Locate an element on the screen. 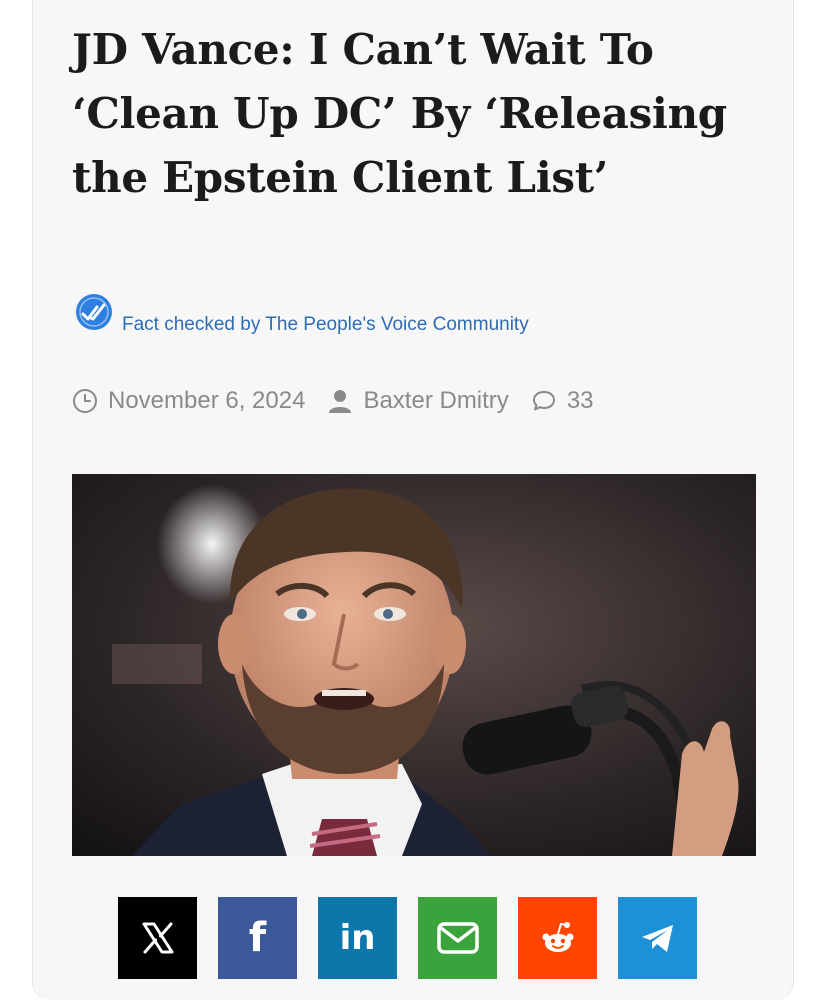 Image resolution: width=827 pixels, height=1000 pixels. envelope-icon is located at coordinates (457, 938).